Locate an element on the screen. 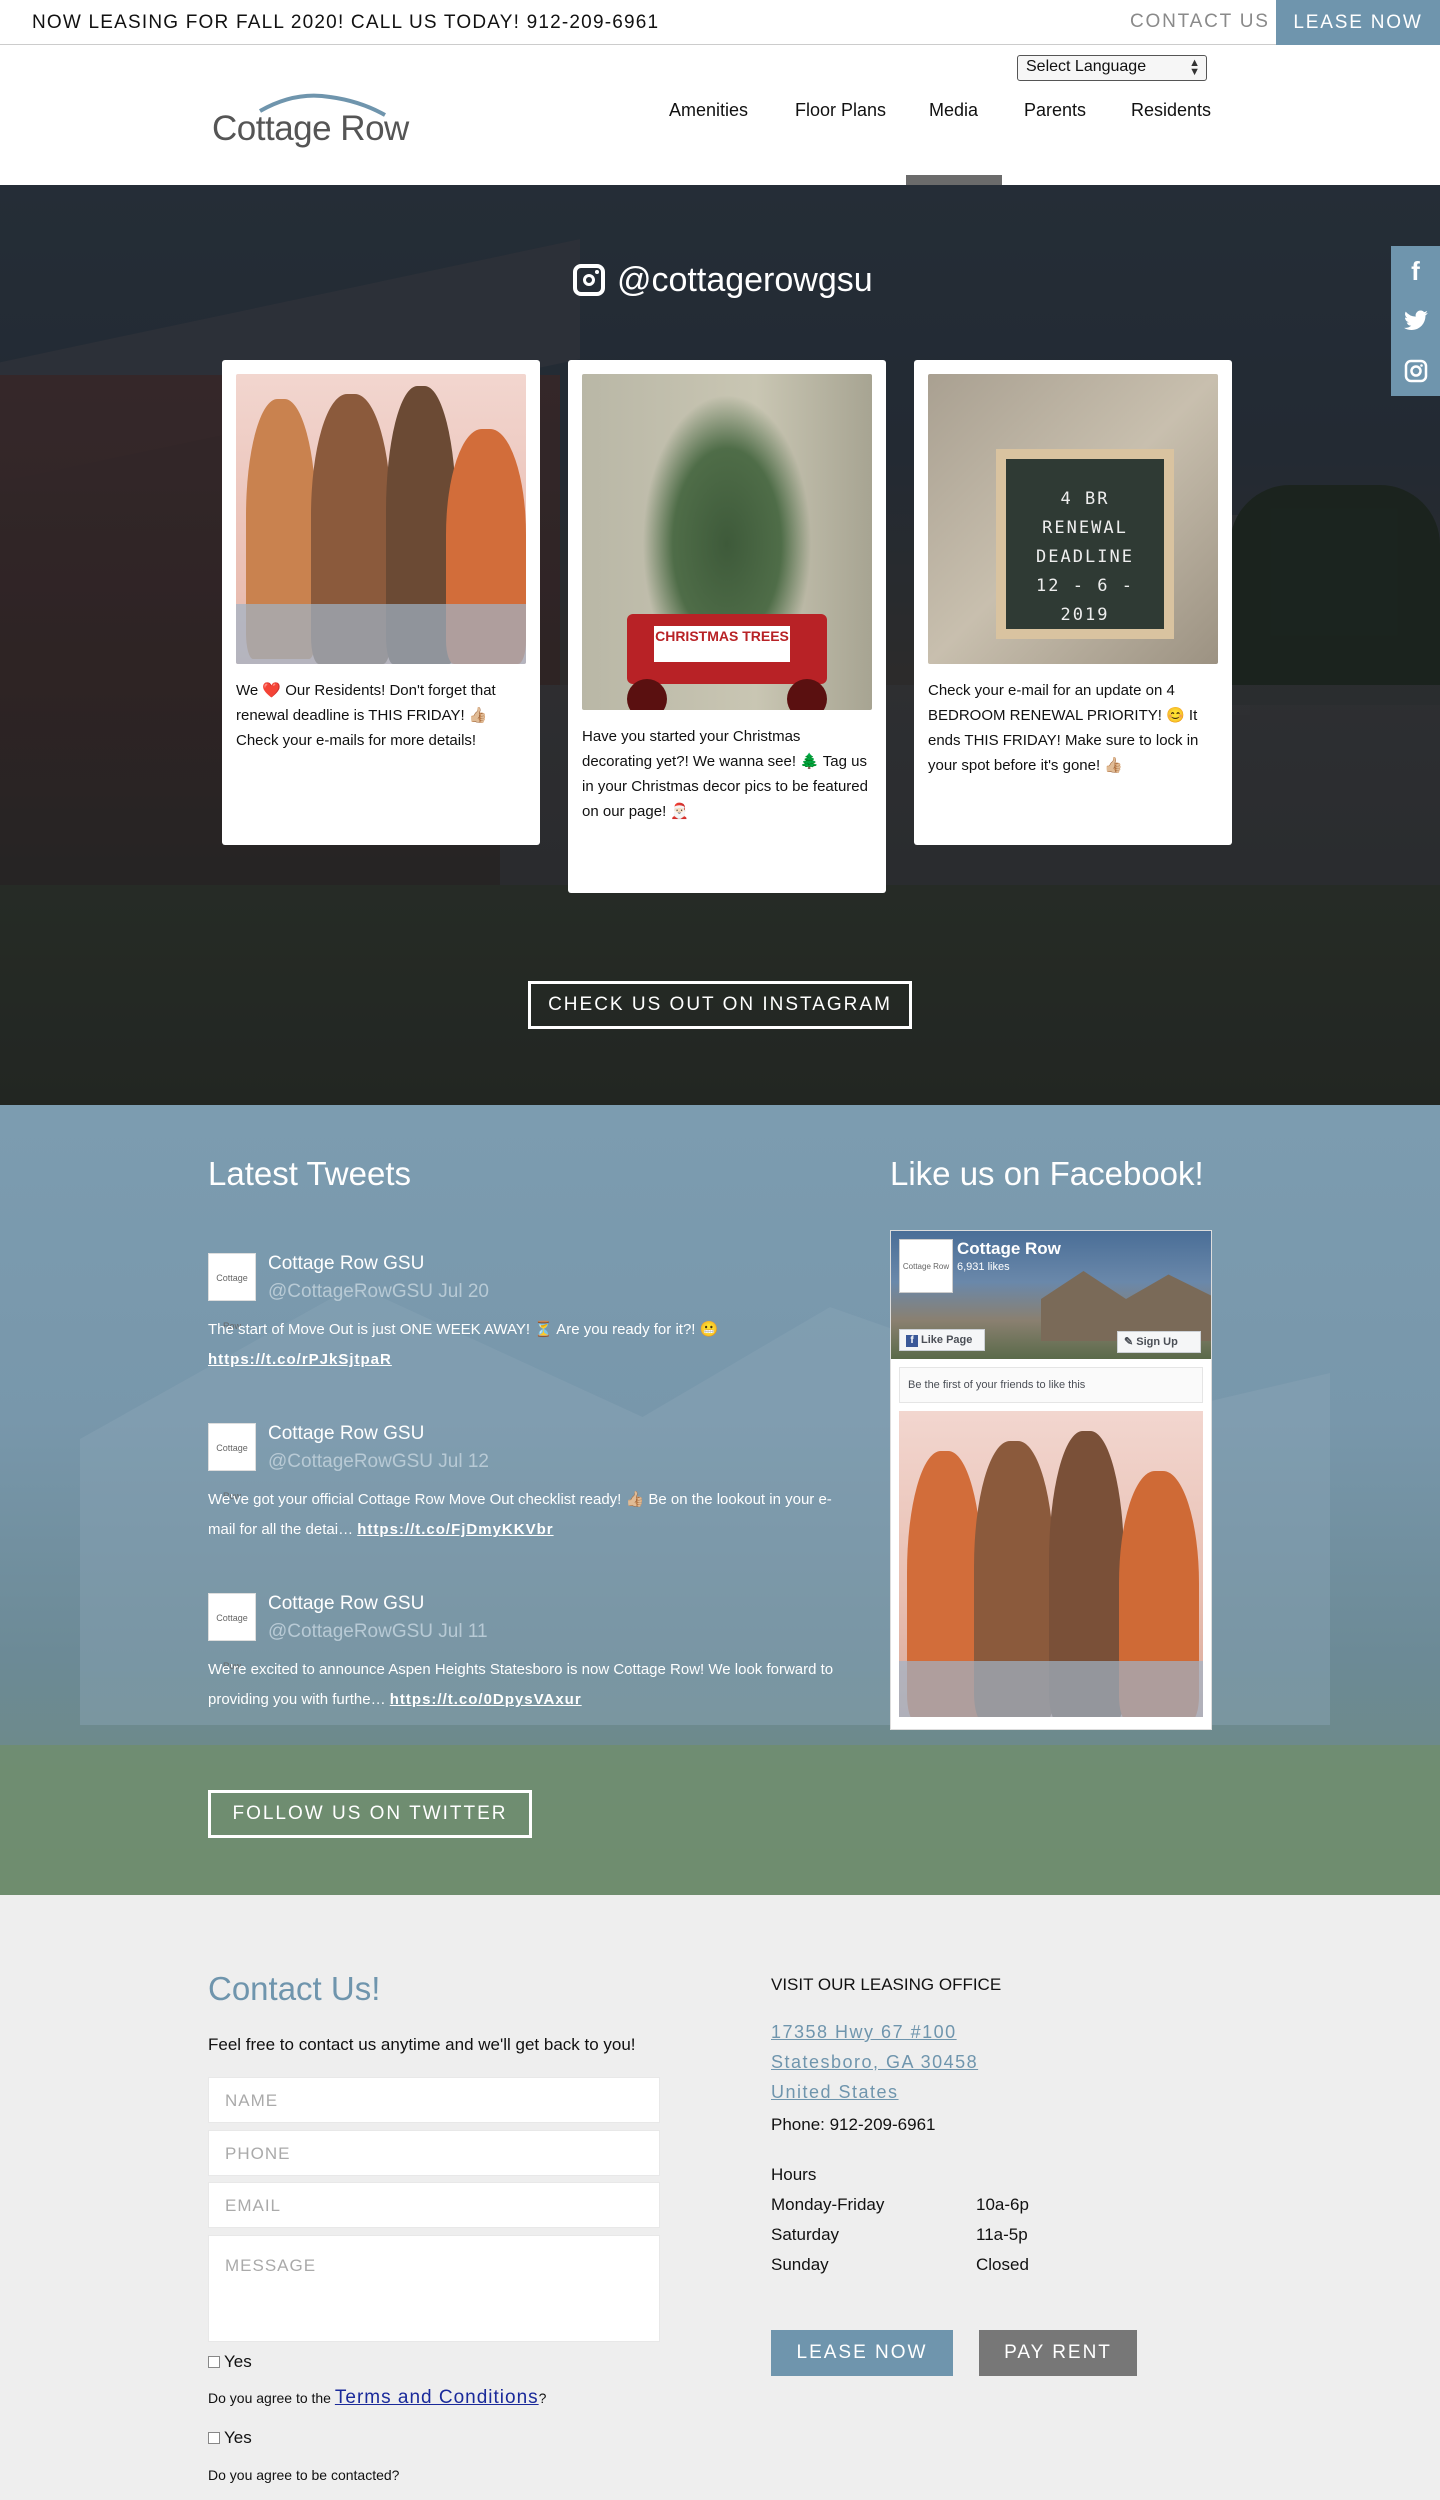  hours-time: 10a-6p is located at coordinates (1002, 2204).